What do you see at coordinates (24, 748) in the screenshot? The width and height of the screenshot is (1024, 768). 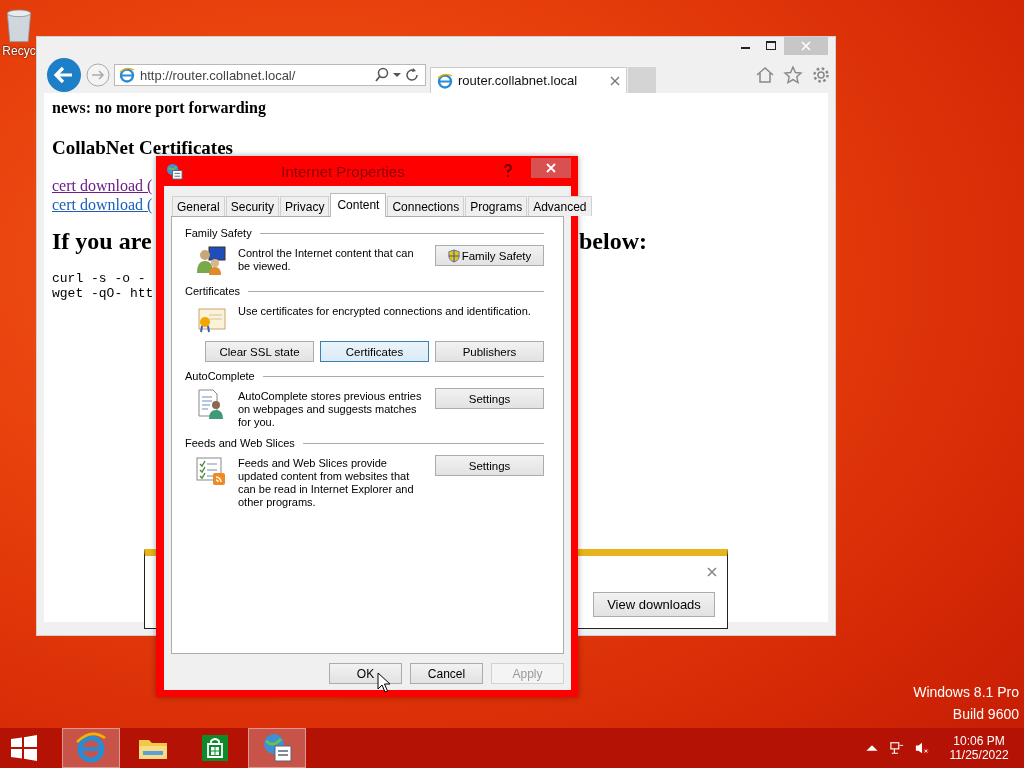 I see `windows-logo-icon` at bounding box center [24, 748].